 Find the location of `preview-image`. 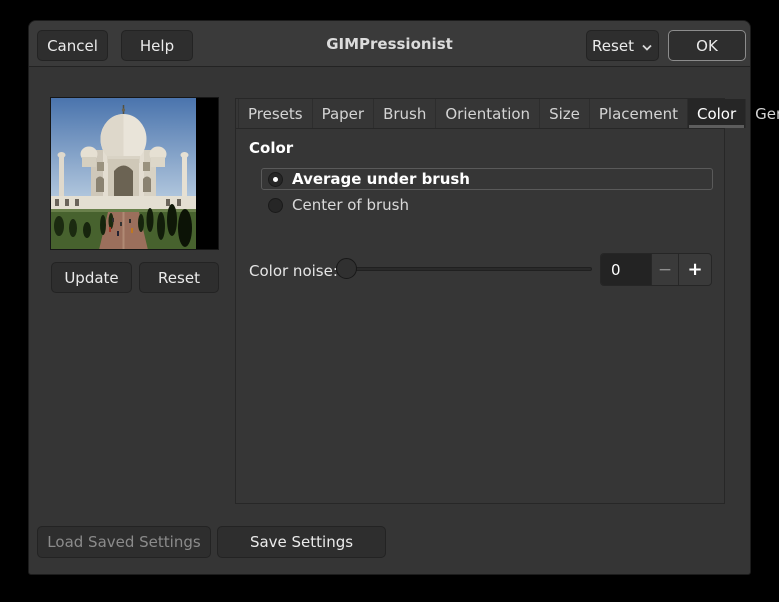

preview-image is located at coordinates (134, 173).